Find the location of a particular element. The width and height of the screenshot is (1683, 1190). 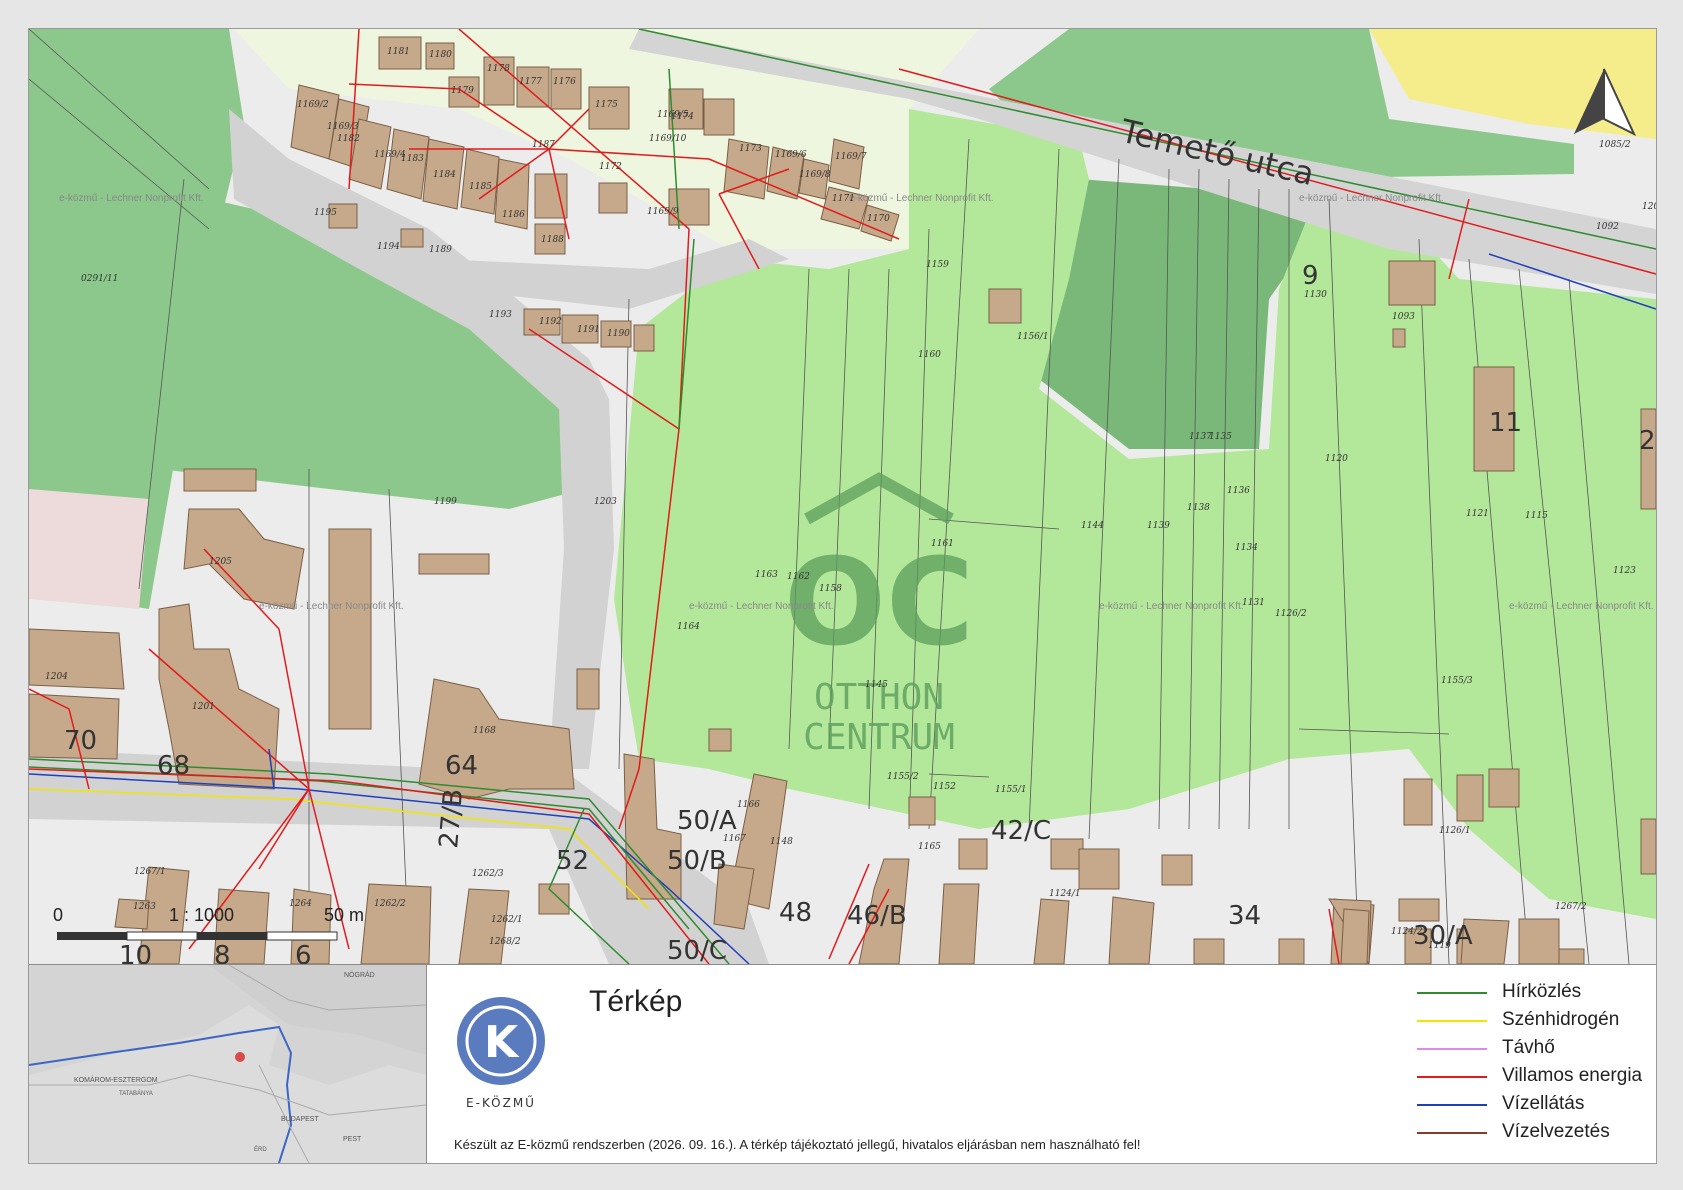

parcel-number: 1201 is located at coordinates (203, 707).